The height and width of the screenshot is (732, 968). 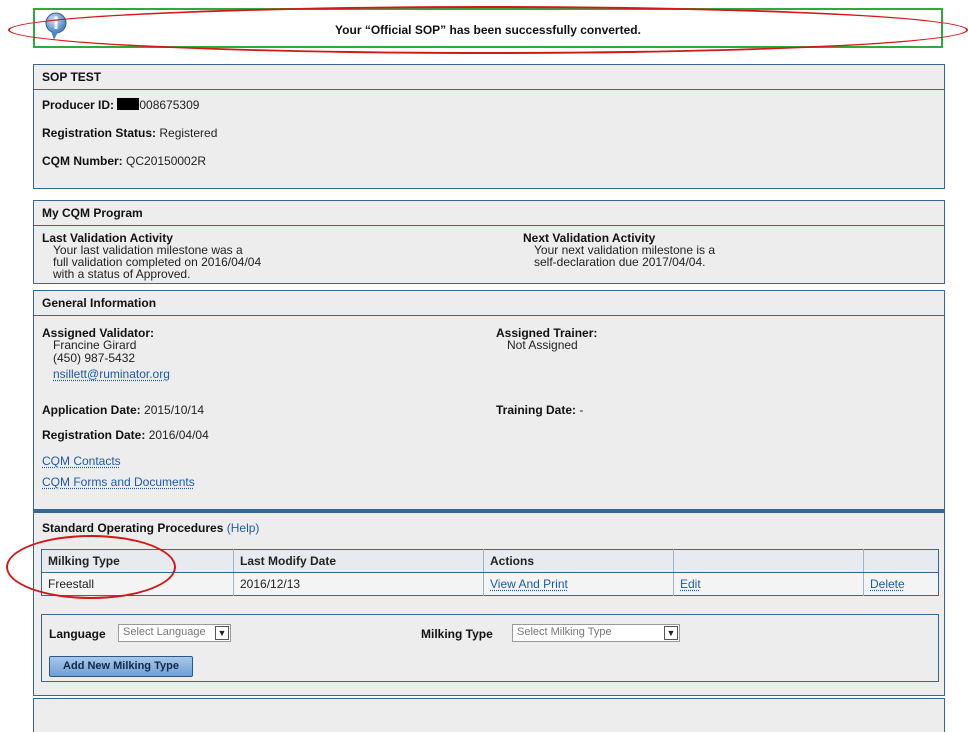 What do you see at coordinates (542, 345) in the screenshot?
I see `trainer-value: Not Assigned` at bounding box center [542, 345].